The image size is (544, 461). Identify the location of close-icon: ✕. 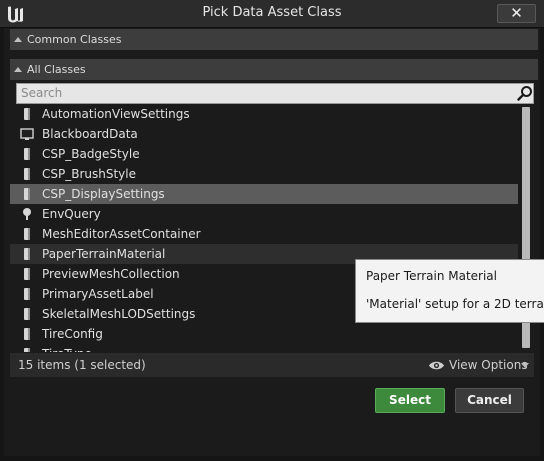
(516, 13).